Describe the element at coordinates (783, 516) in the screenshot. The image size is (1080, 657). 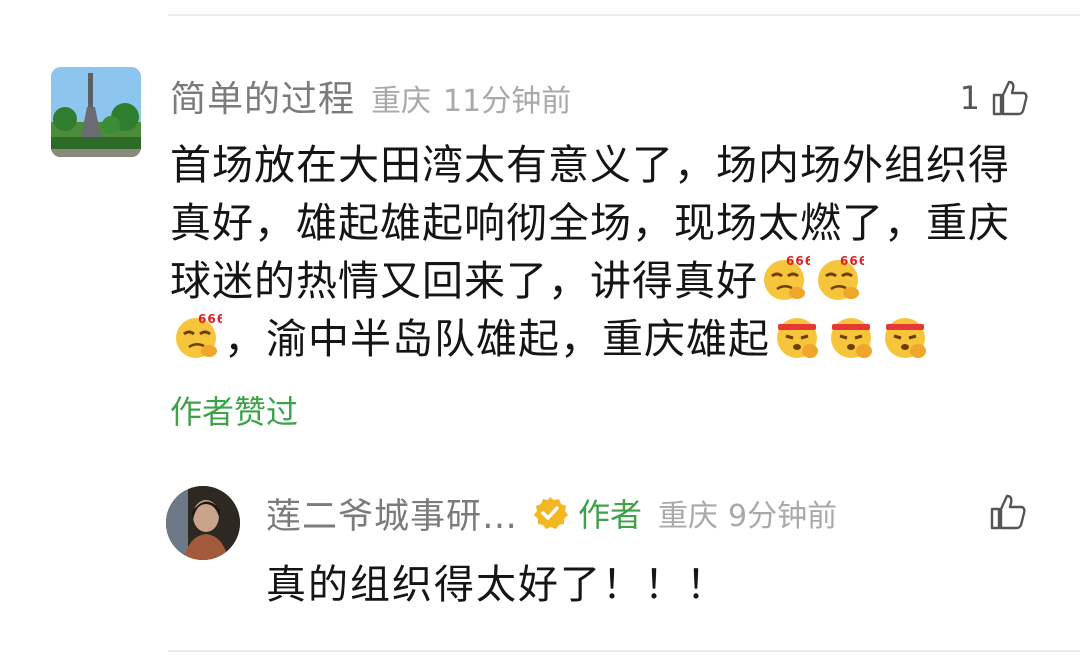
I see `reply-time: 9分钟前` at that location.